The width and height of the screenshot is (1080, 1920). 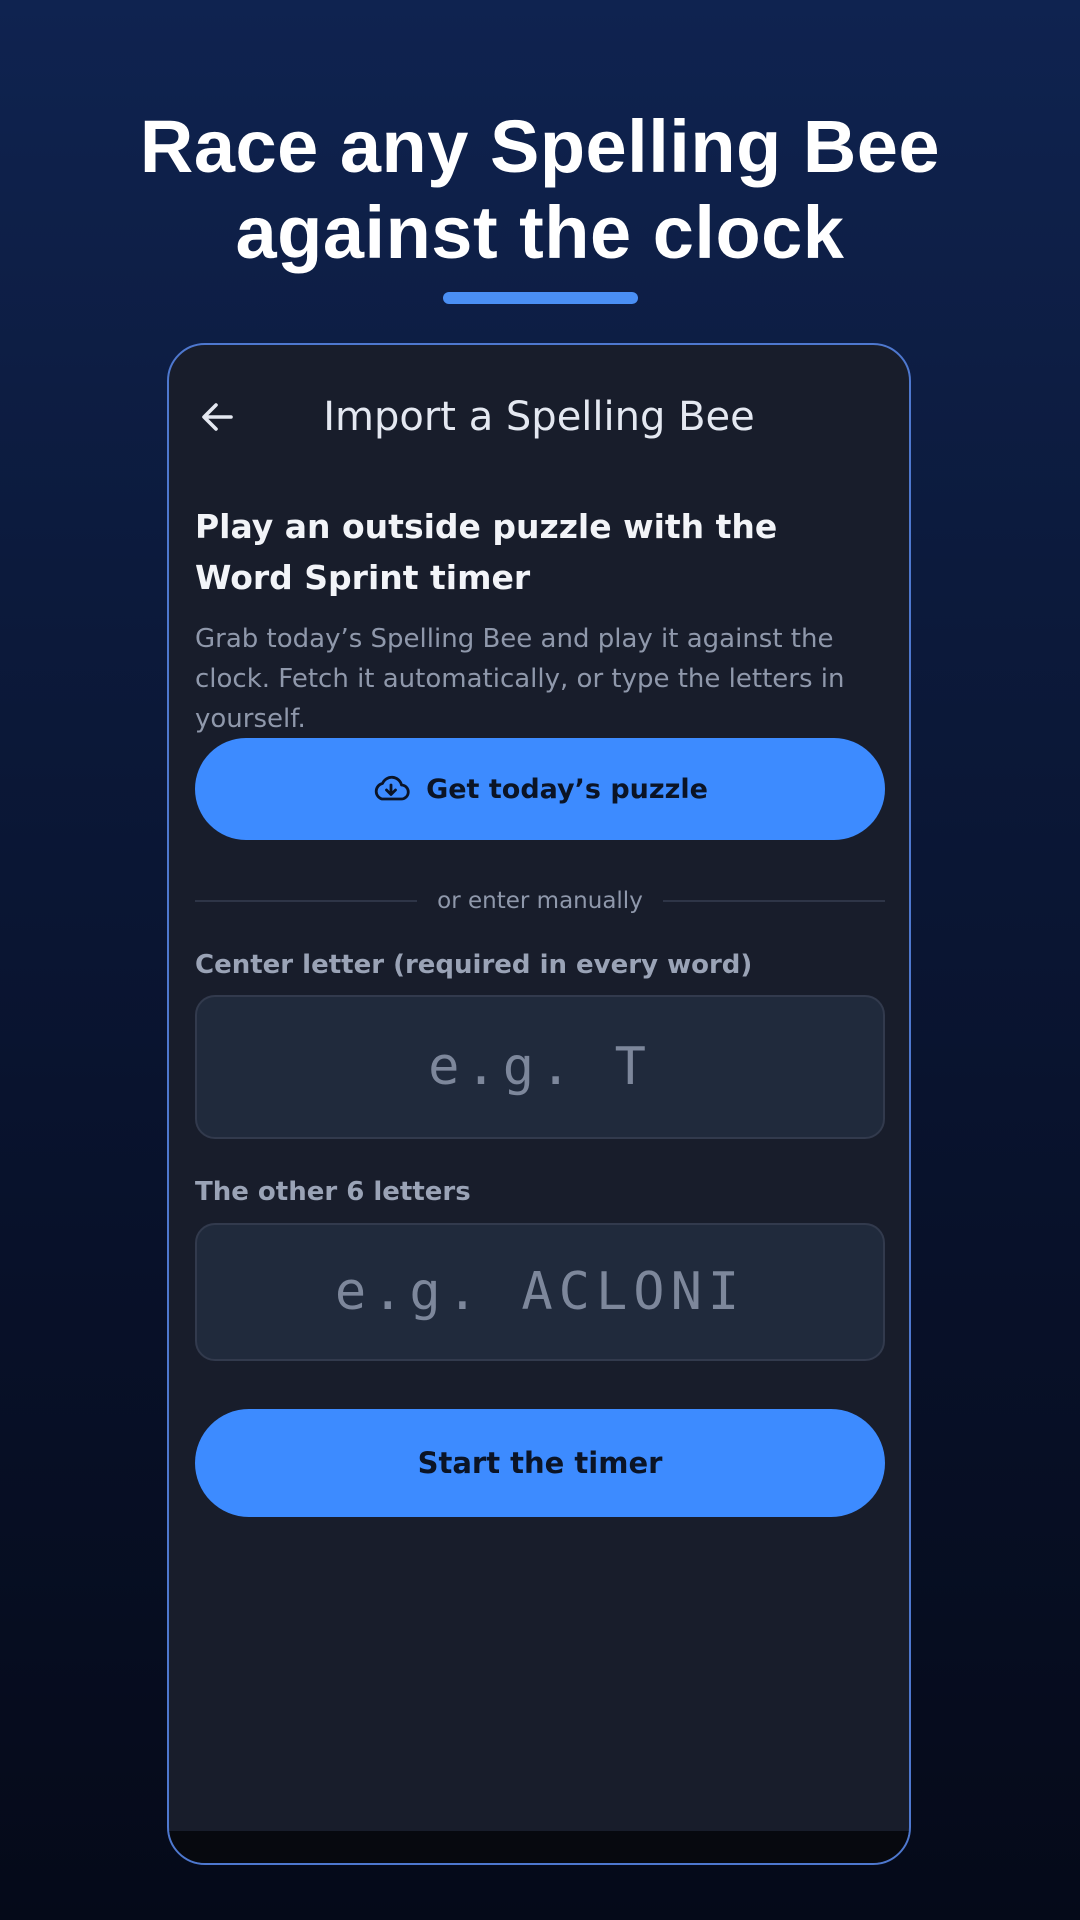 What do you see at coordinates (540, 1292) in the screenshot?
I see `other-letters-input` at bounding box center [540, 1292].